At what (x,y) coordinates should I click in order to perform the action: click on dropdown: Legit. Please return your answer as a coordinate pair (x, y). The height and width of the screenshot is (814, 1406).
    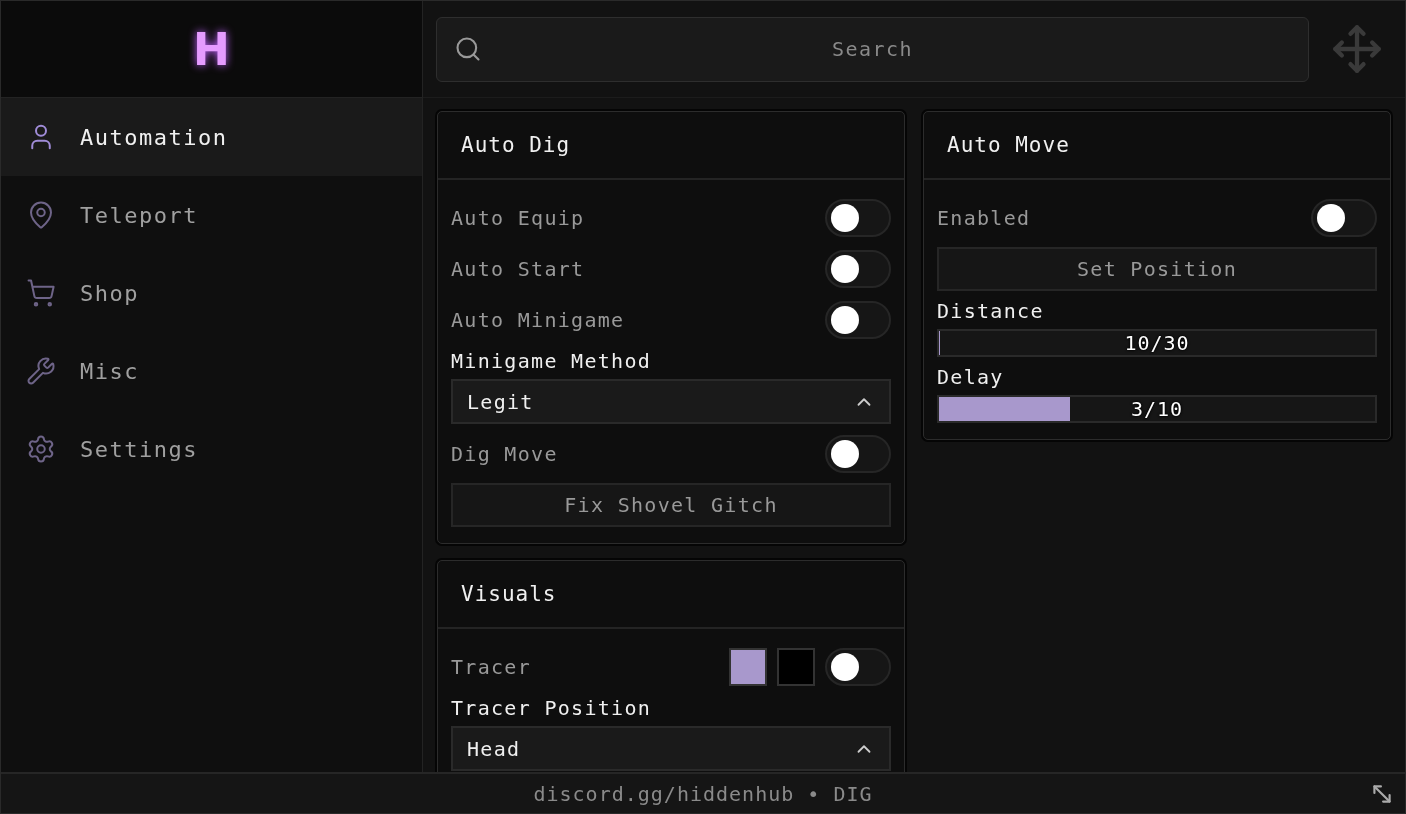
    Looking at the image, I should click on (671, 401).